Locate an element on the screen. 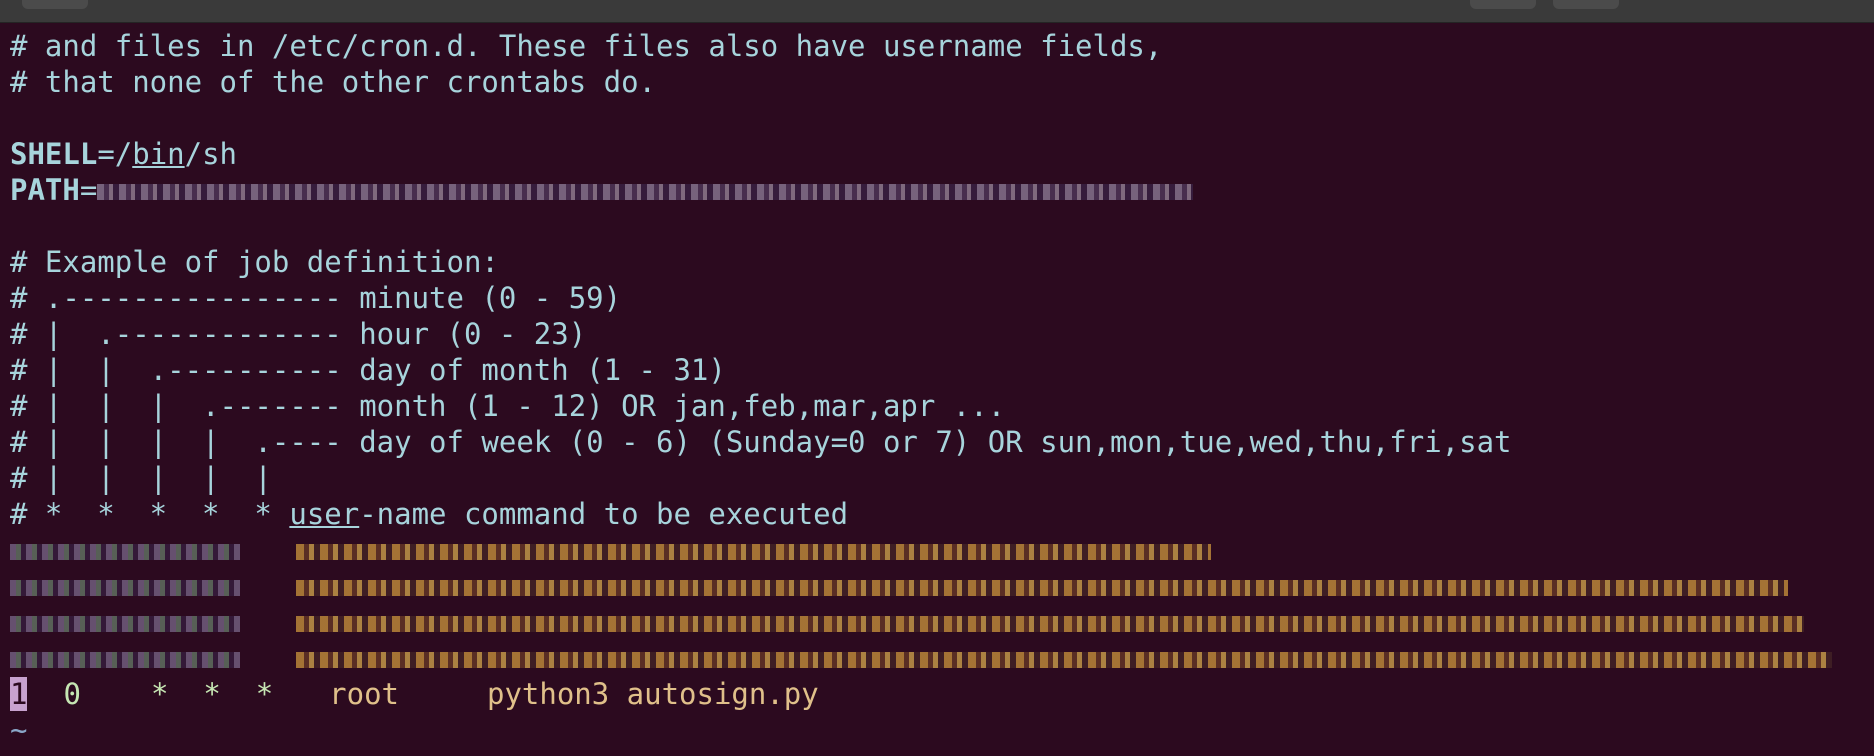 Image resolution: width=1874 pixels, height=756 pixels. path-key: PATH is located at coordinates (45, 190).